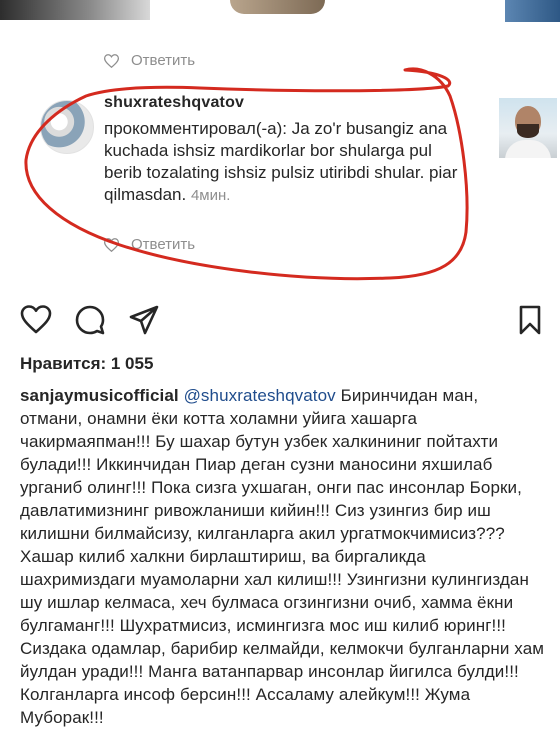 The image size is (560, 754). Describe the element at coordinates (260, 395) in the screenshot. I see `caption-mention: @shuxrateshqvatov` at that location.